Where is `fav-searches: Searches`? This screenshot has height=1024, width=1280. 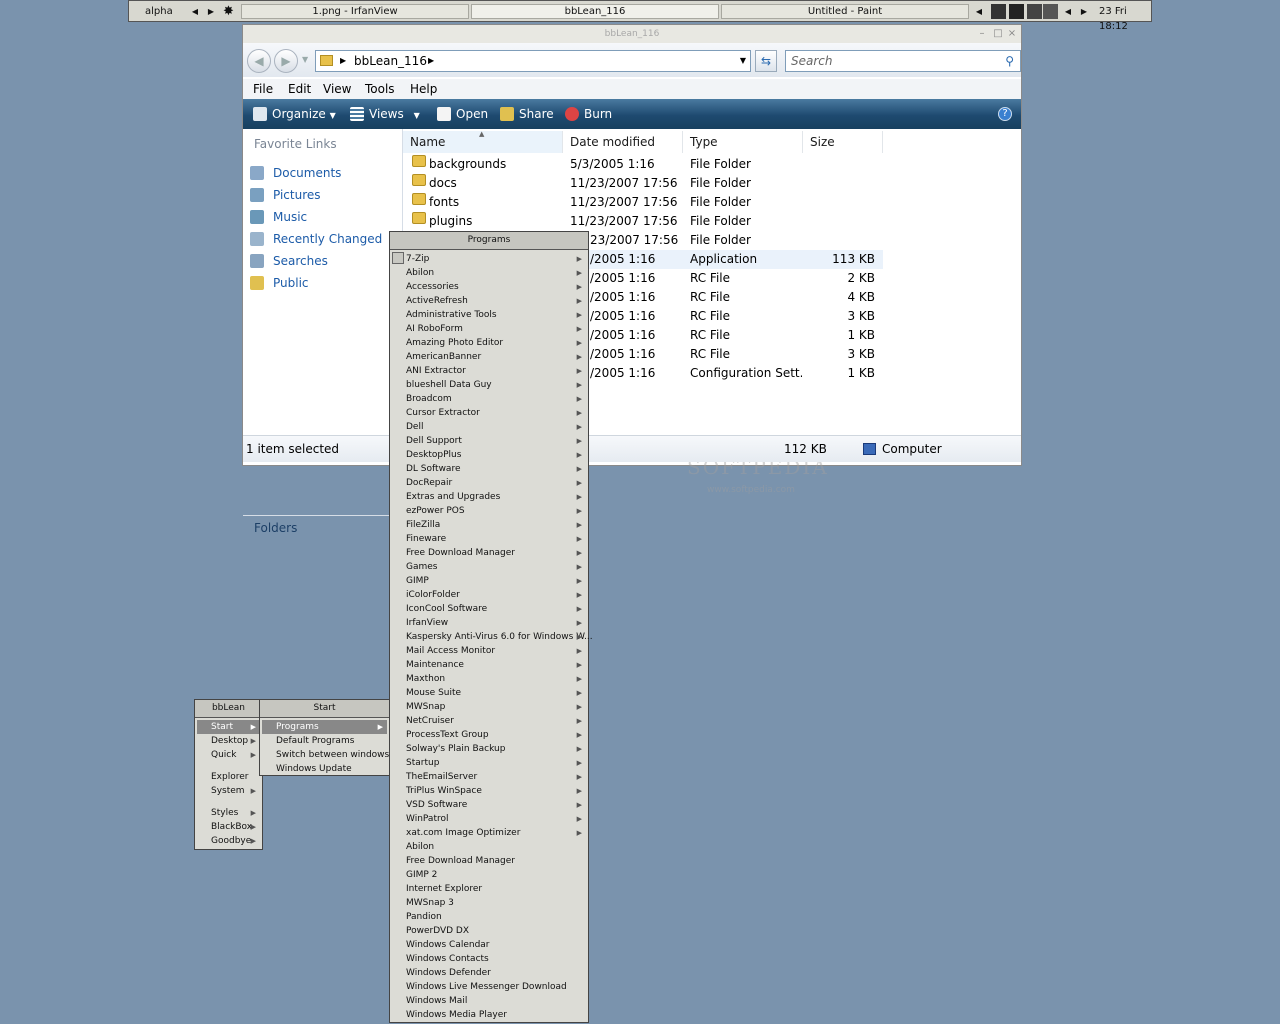
fav-searches: Searches is located at coordinates (289, 261).